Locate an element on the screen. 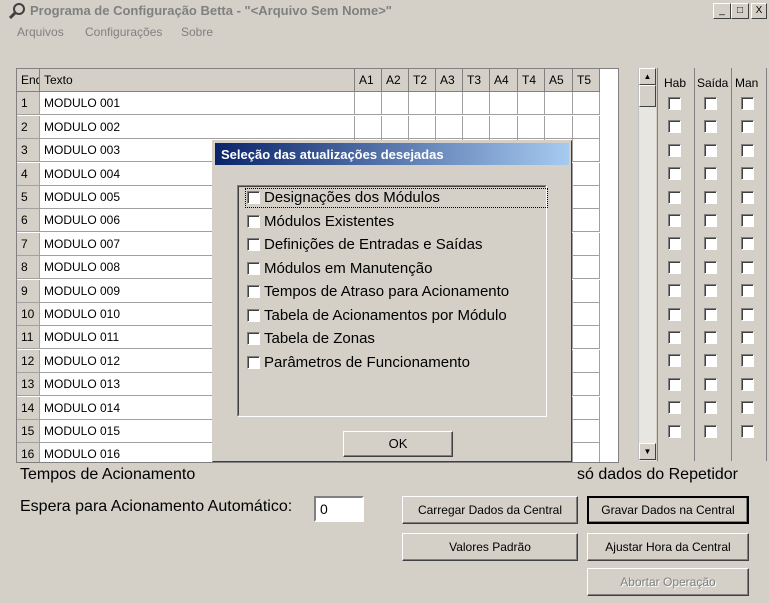  grid-text-cell: MODULO 002 is located at coordinates (197, 127).